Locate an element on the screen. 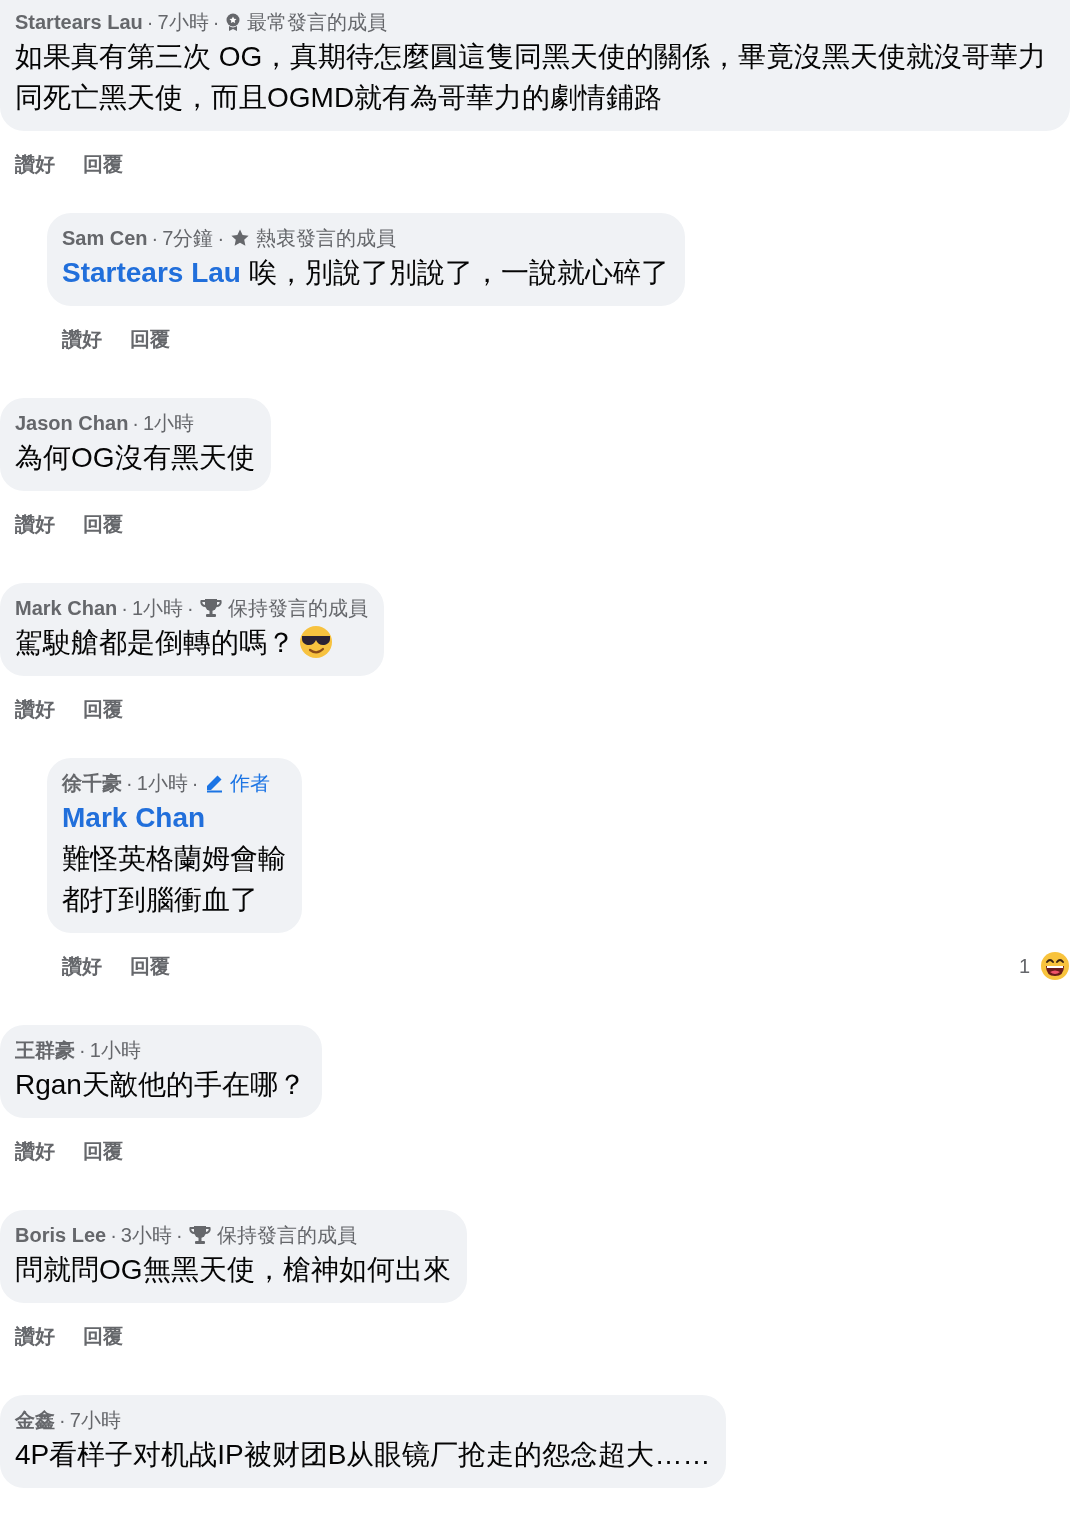 The image size is (1092, 1534). badge-label: 作者 is located at coordinates (250, 783).